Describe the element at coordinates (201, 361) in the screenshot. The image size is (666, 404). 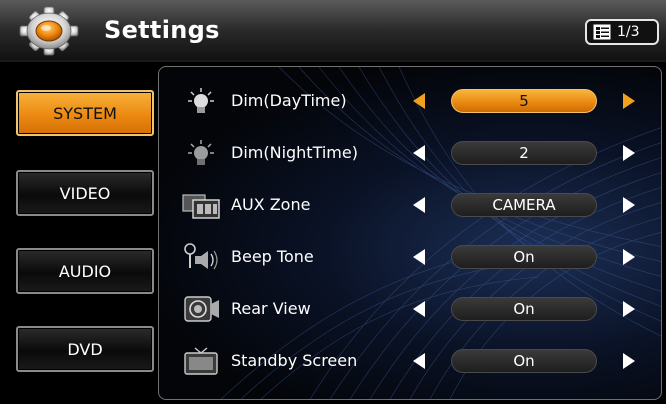
I see `tv-screen-icon` at that location.